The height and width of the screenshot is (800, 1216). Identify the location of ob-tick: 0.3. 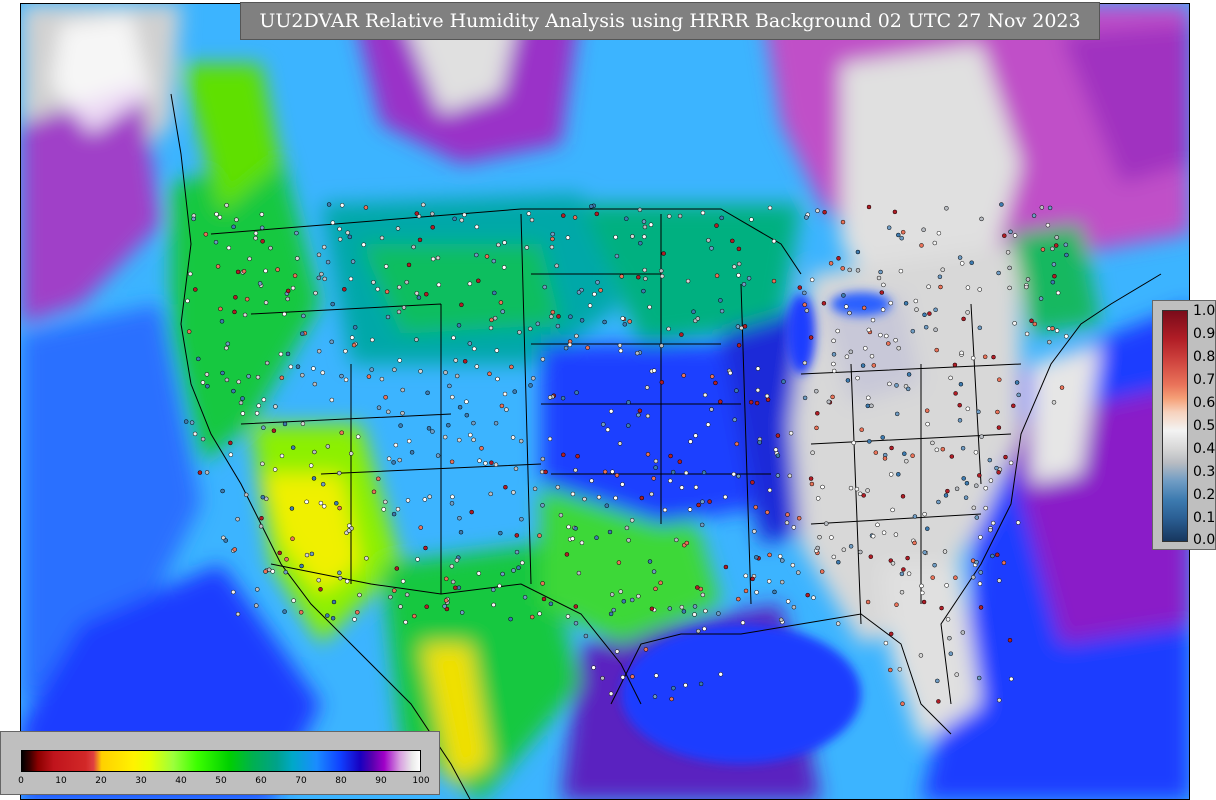
(1204, 472).